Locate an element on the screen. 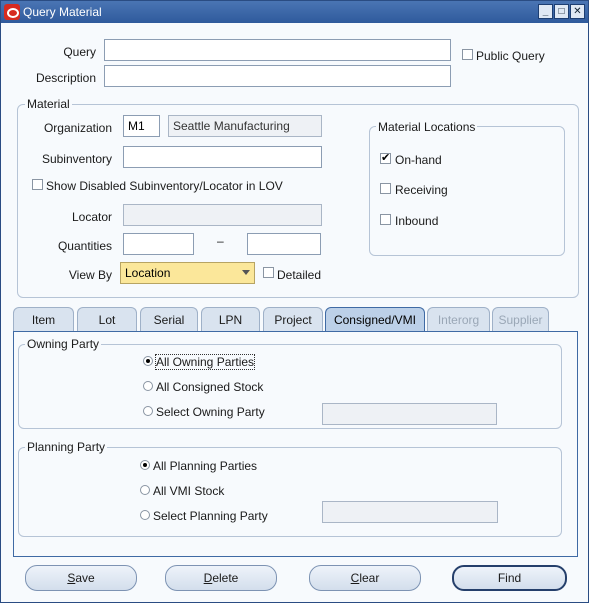 The height and width of the screenshot is (603, 589). detailed-checkbox is located at coordinates (268, 272).